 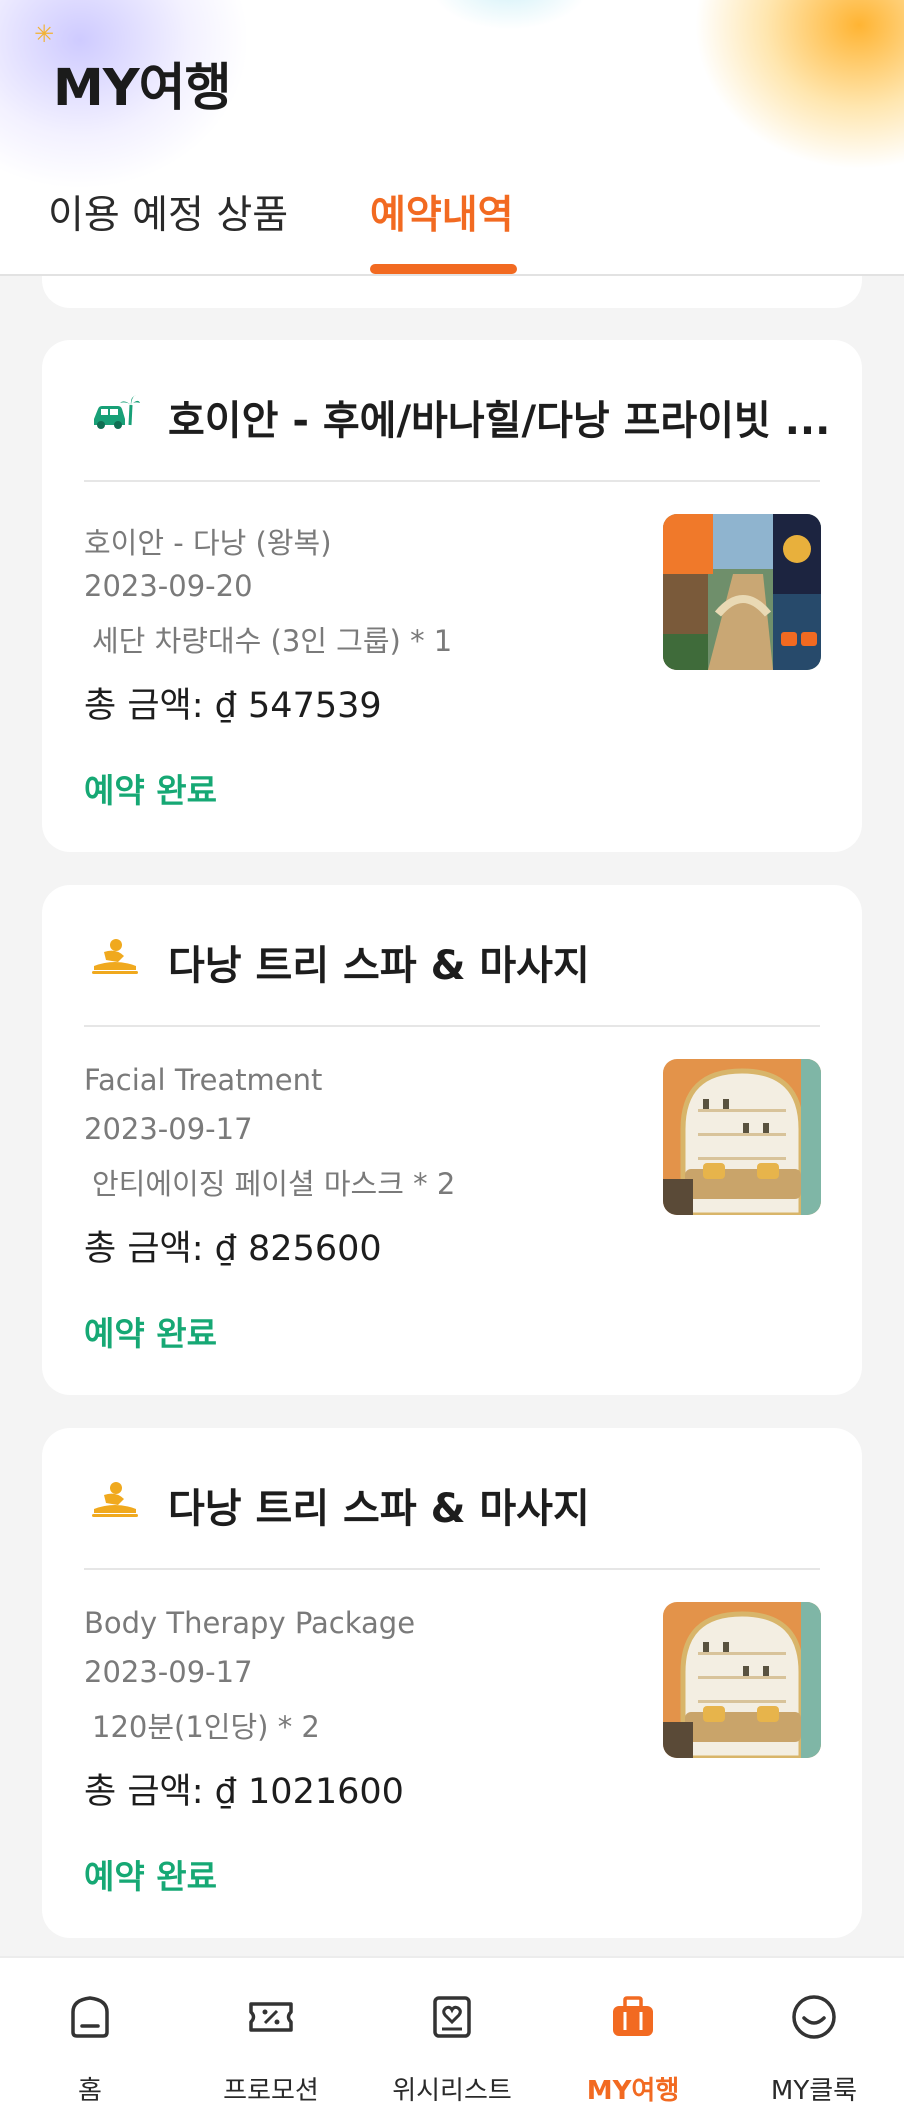 What do you see at coordinates (452, 138) in the screenshot?
I see `page-header: ✳ MY여행 이용 예정 상품 예약내역` at bounding box center [452, 138].